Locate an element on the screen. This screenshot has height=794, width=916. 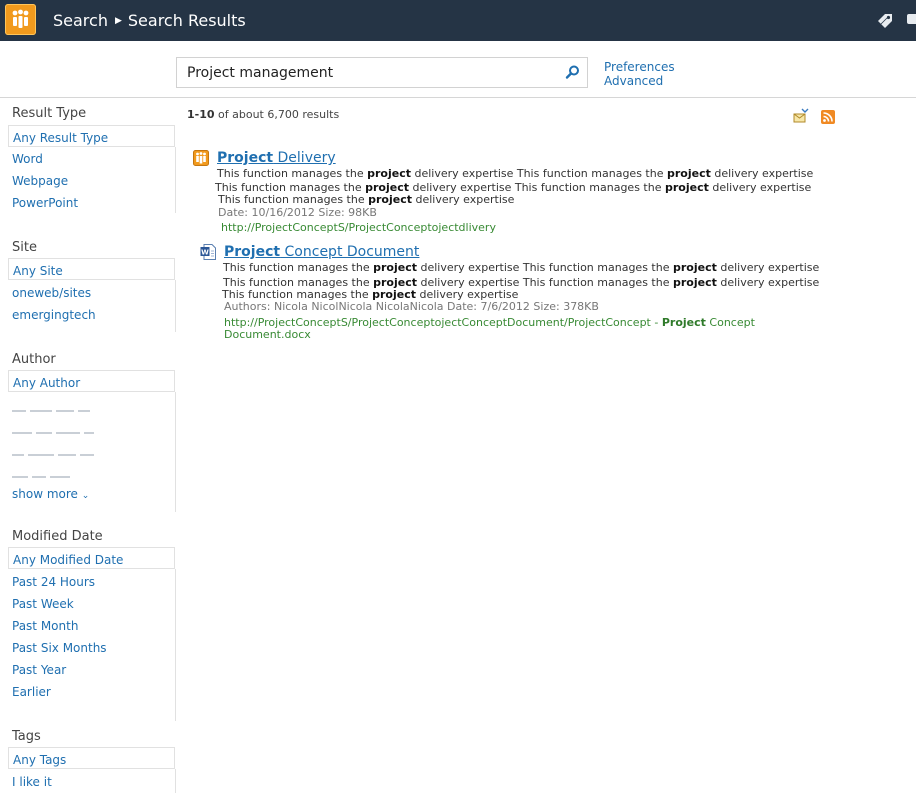
refiner-title-result-type: Result Type is located at coordinates (49, 113).